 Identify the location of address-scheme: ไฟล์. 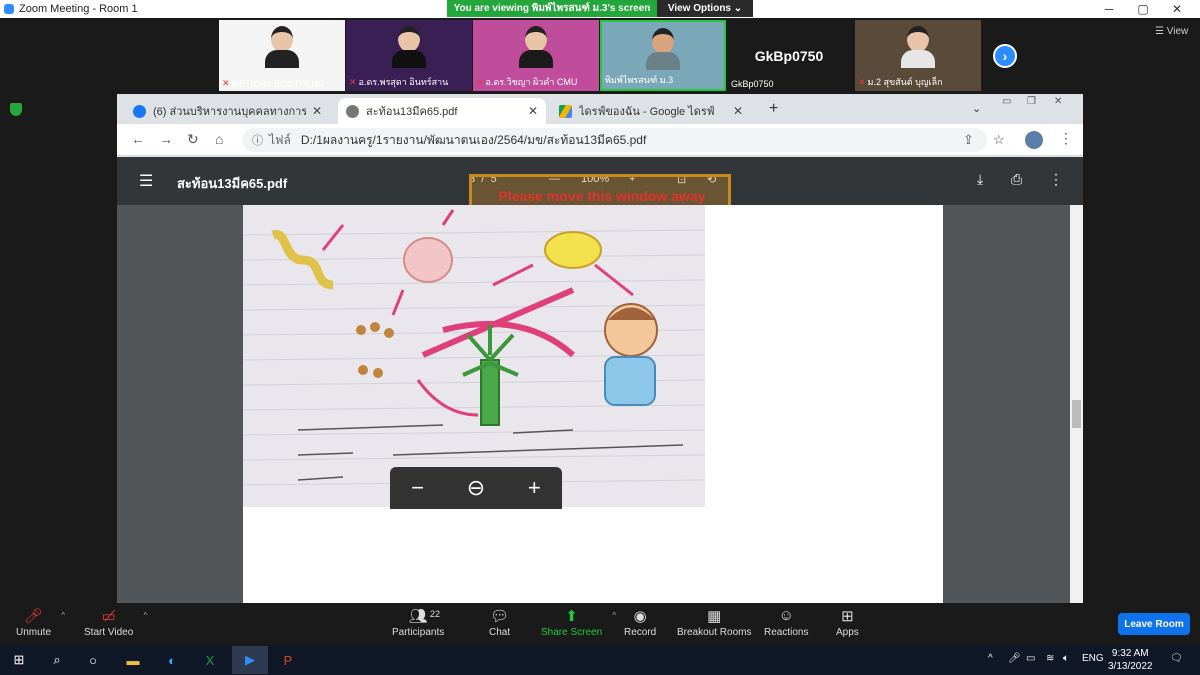
(280, 139).